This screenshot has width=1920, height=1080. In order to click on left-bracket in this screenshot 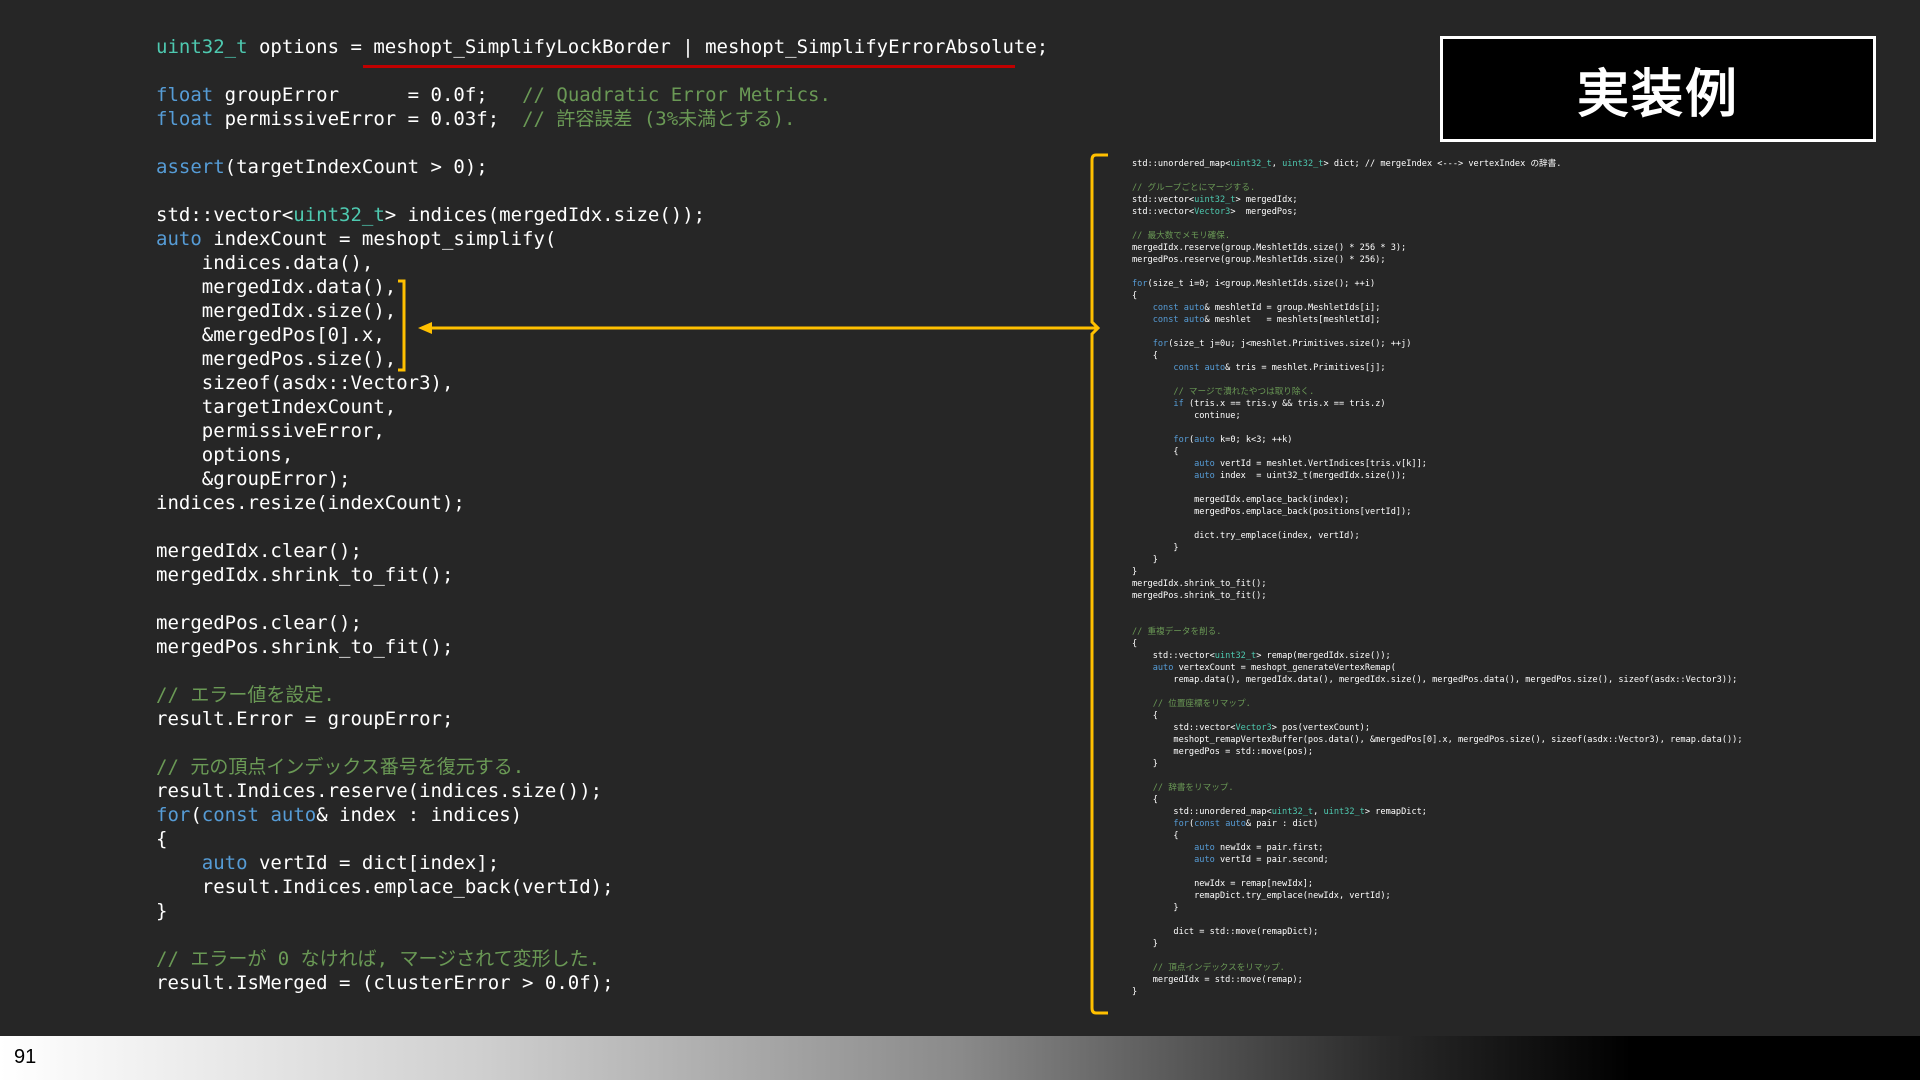, I will do `click(402, 325)`.